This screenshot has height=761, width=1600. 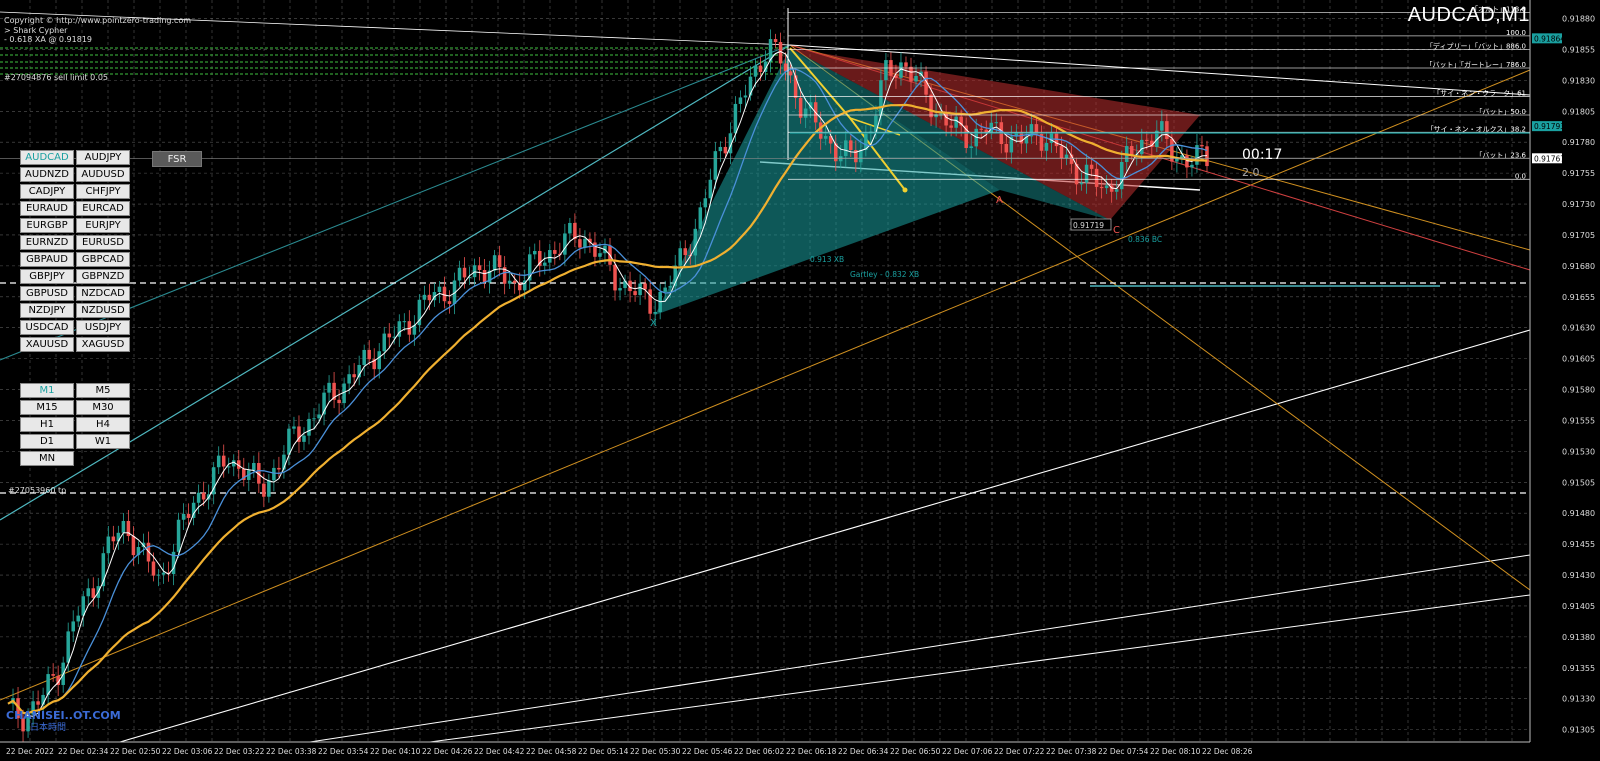 I want to click on timeframe-button-h4: H4, so click(x=103, y=424).